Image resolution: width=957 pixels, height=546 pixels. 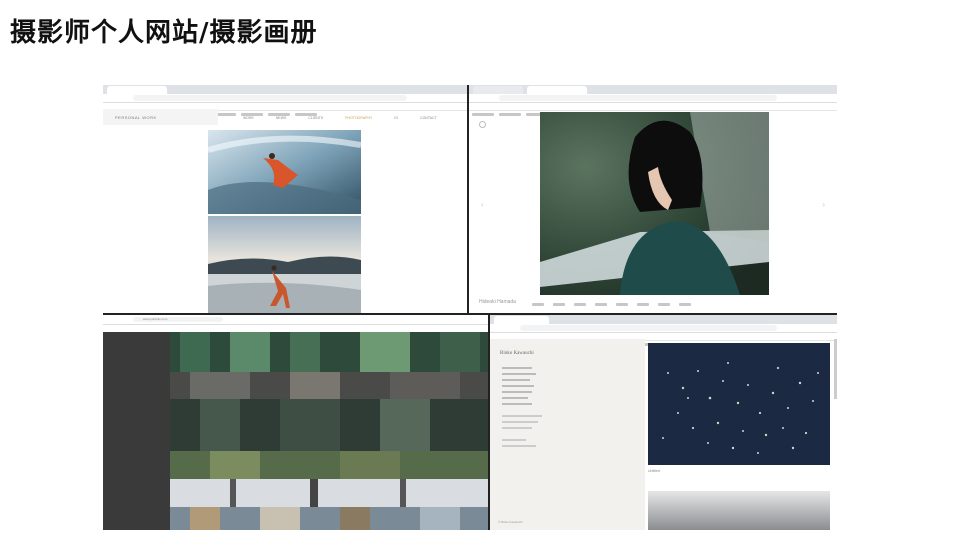 I want to click on nav-link: CONTACT, so click(x=428, y=118).